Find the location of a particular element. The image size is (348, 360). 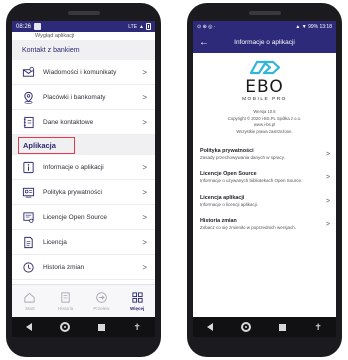

menu-item-label: Historia zmian is located at coordinates (64, 267).